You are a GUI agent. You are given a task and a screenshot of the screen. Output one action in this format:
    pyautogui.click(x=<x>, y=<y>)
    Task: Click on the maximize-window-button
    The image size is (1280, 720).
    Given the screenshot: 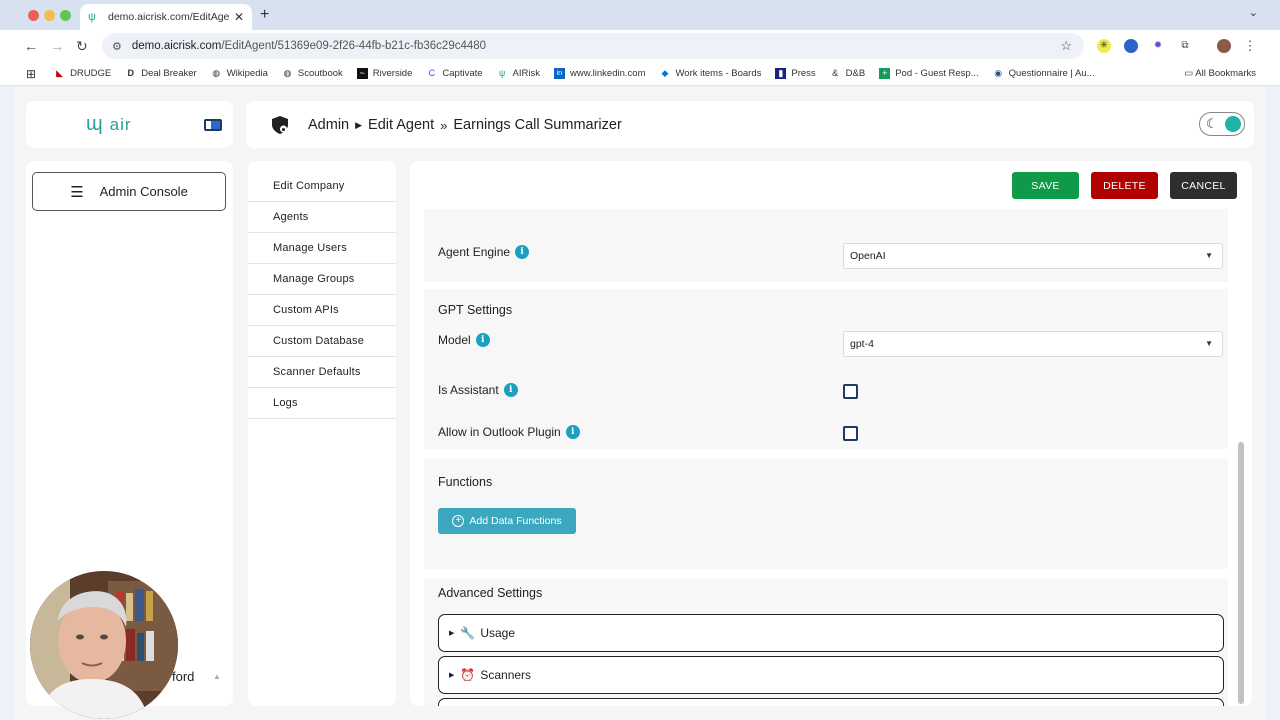 What is the action you would take?
    pyautogui.click(x=65, y=15)
    